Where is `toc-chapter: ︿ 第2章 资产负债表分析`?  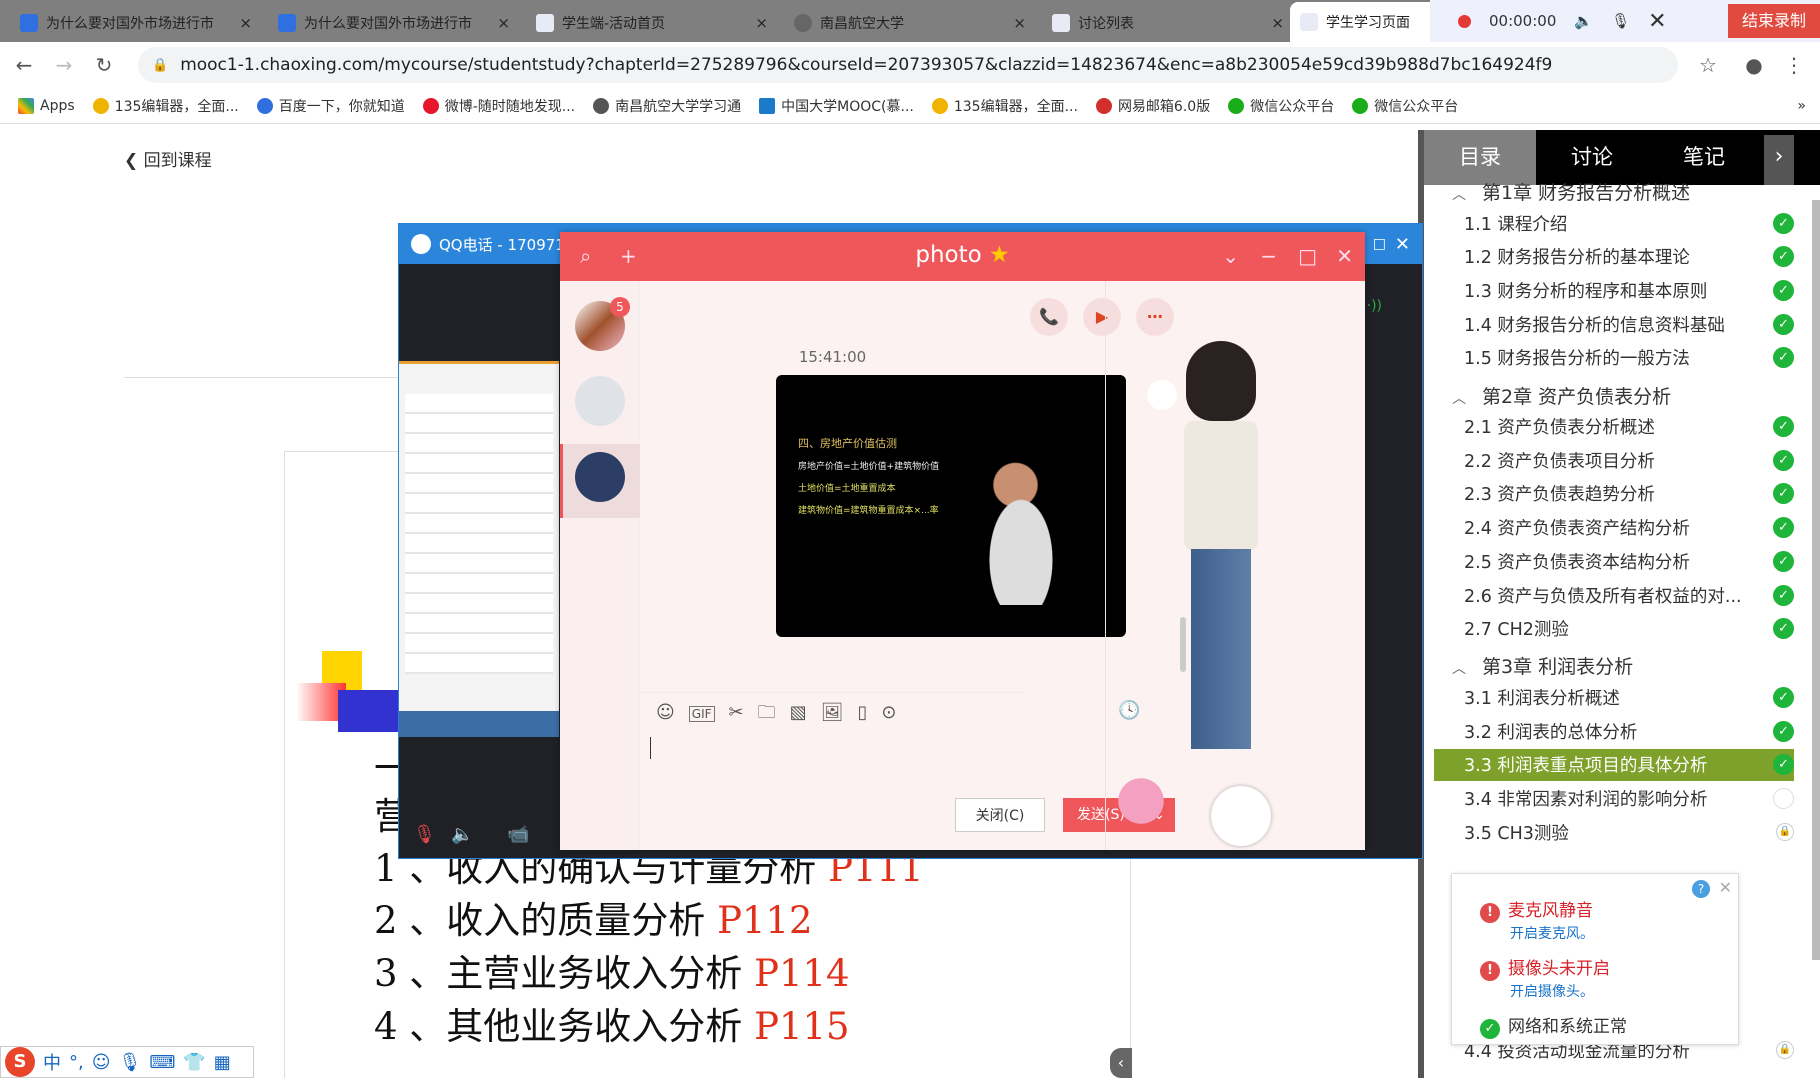 toc-chapter: ︿ 第2章 资产负债表分析 is located at coordinates (1561, 395).